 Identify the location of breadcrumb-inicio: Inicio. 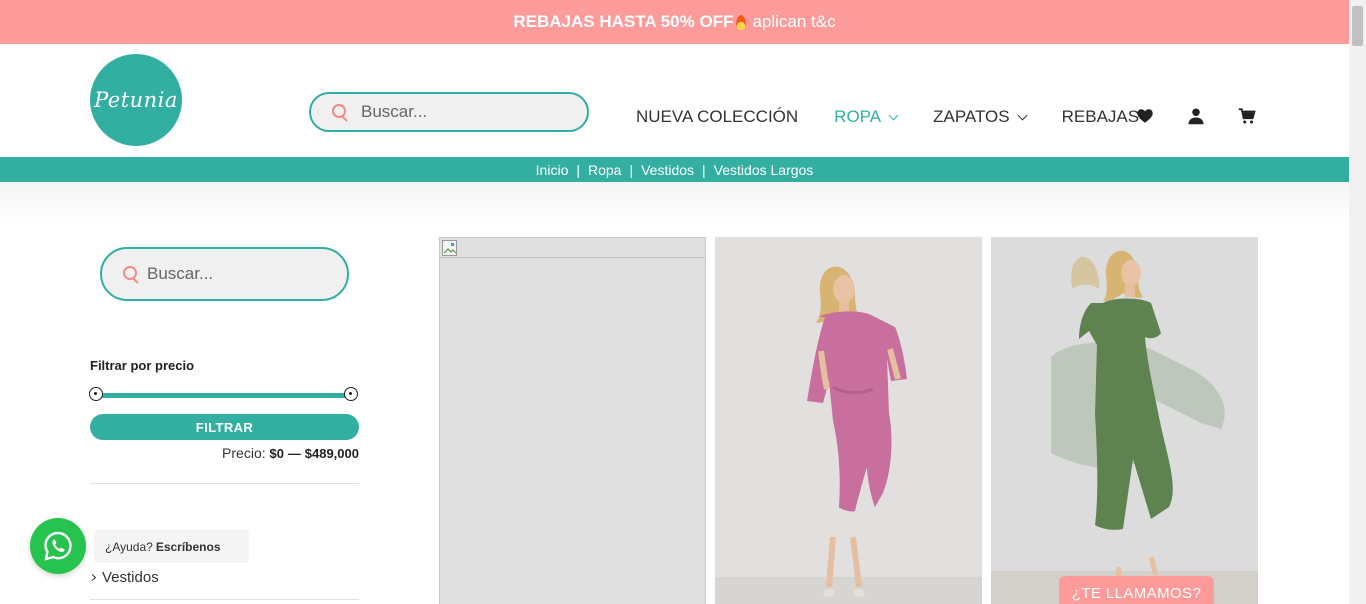
(552, 170).